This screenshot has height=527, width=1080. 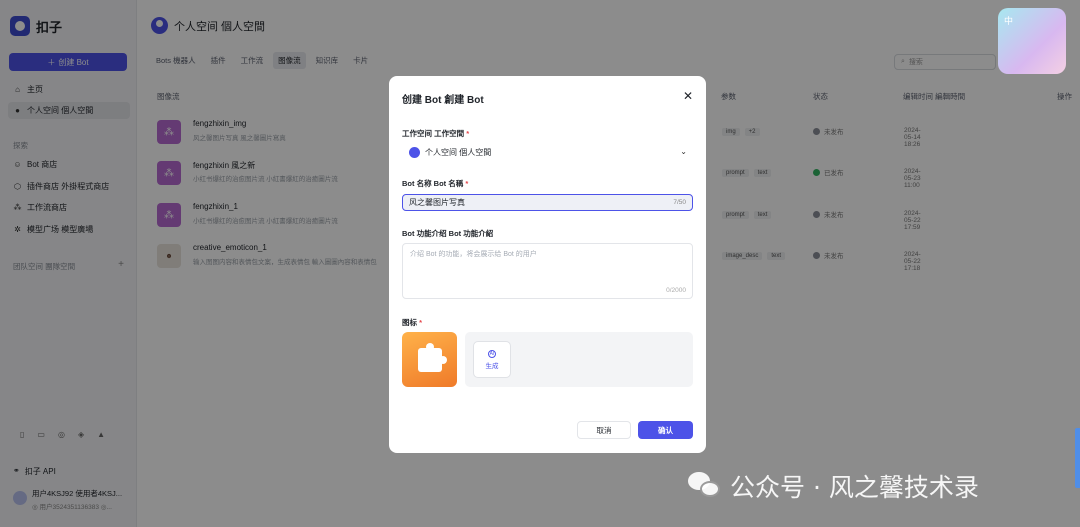 I want to click on confirm-button: 确认, so click(x=665, y=430).